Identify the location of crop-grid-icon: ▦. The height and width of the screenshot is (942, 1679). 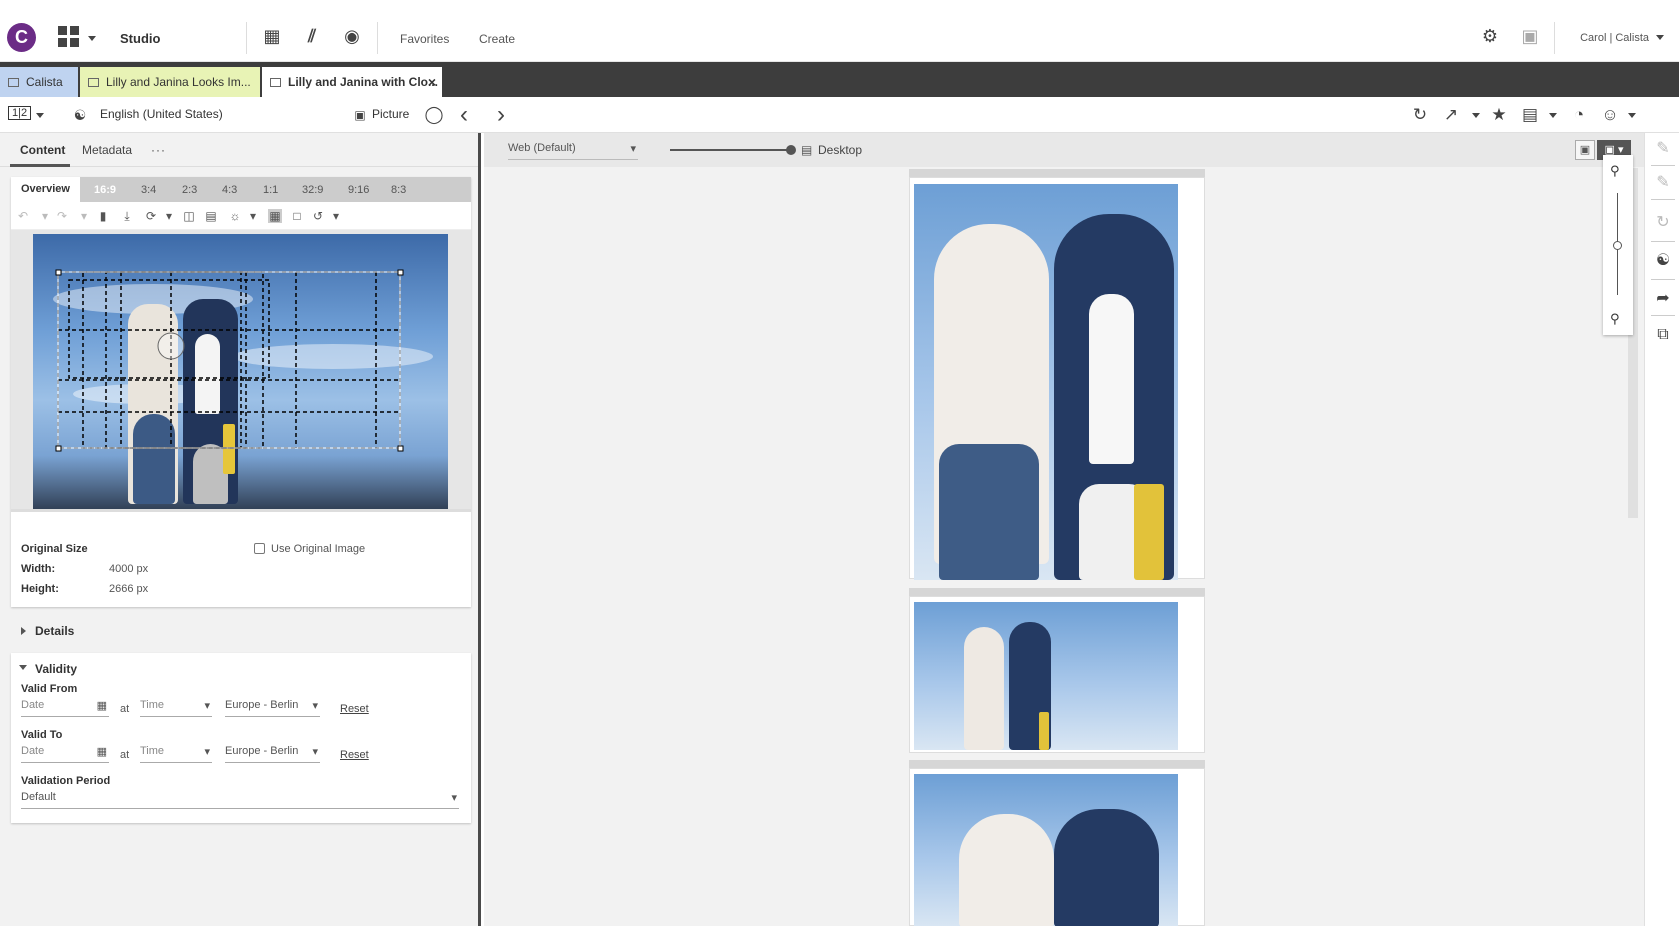
(275, 216).